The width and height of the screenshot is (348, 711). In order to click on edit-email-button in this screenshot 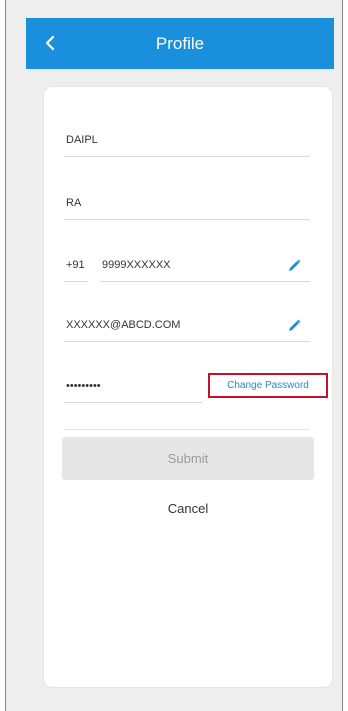, I will do `click(294, 326)`.